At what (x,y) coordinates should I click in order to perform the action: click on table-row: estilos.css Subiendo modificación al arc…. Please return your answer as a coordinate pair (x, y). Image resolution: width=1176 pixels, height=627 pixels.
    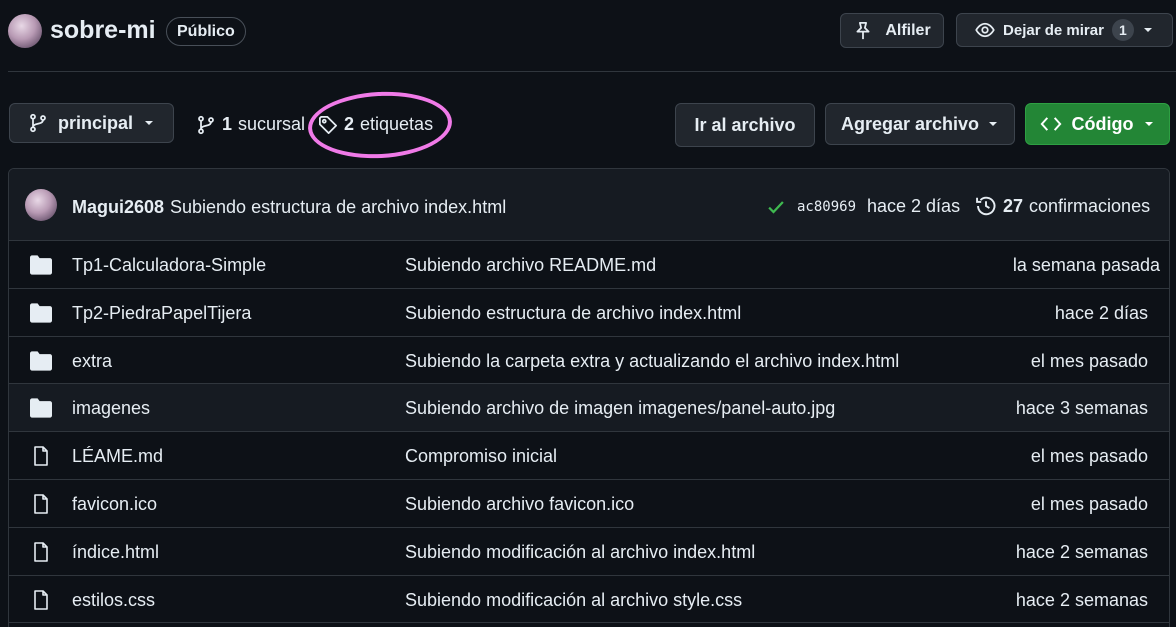
    Looking at the image, I should click on (589, 599).